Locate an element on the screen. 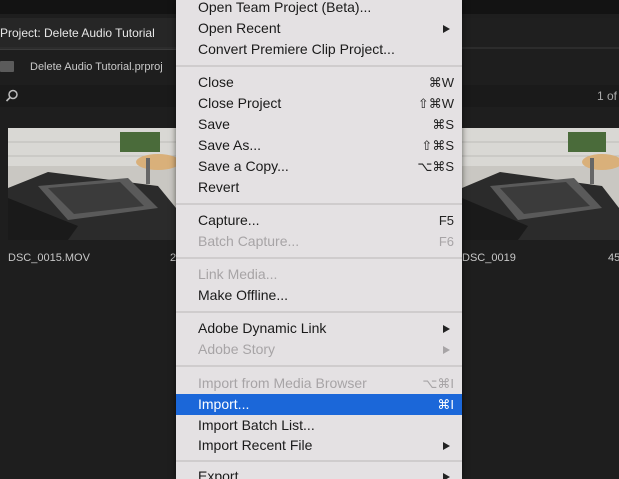  menu-item-close-project: Close Project ⇧⌘W is located at coordinates (319, 103).